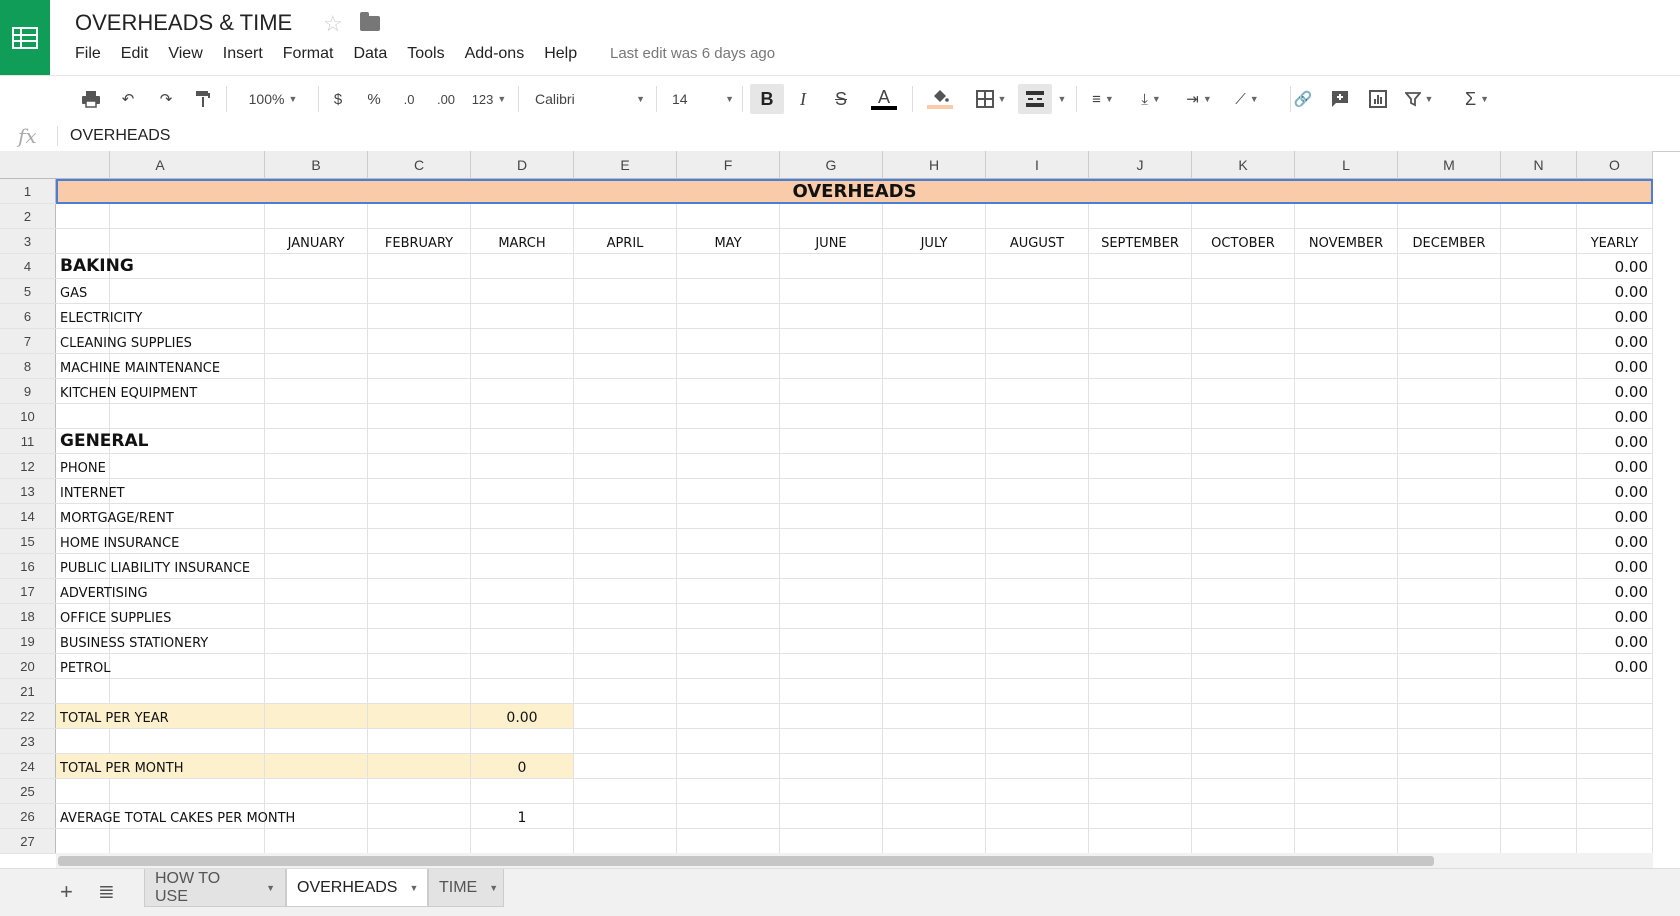 The image size is (1680, 916). I want to click on month-header: JULY, so click(934, 241).